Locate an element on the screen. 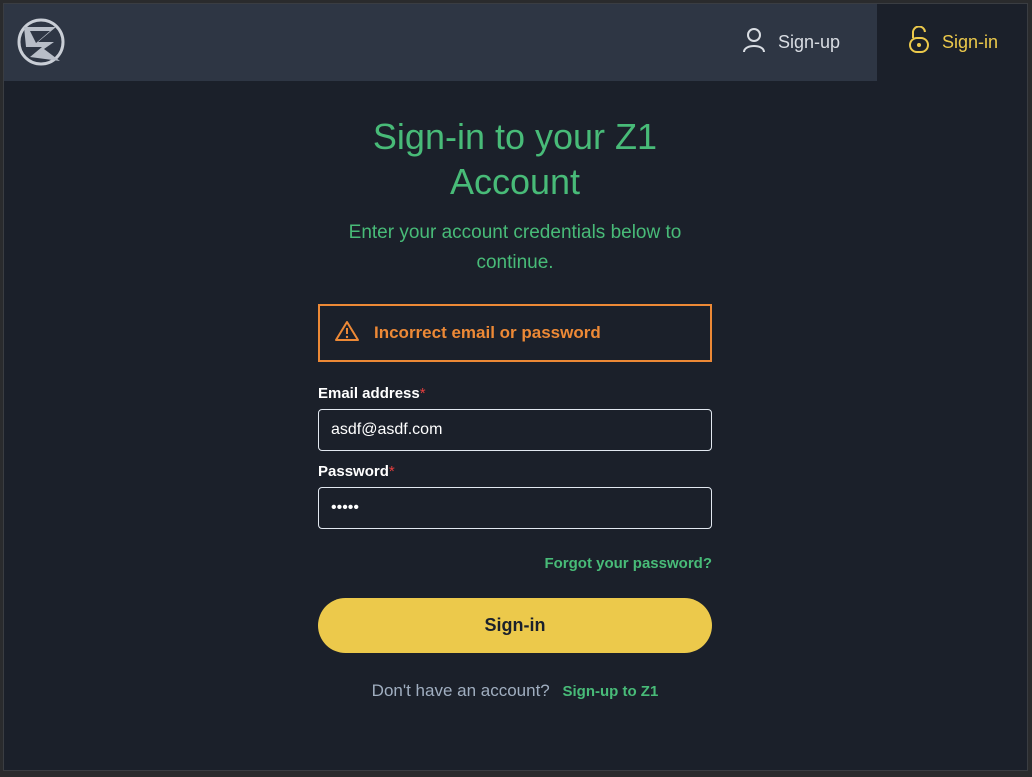 The width and height of the screenshot is (1032, 777). password-field is located at coordinates (515, 508).